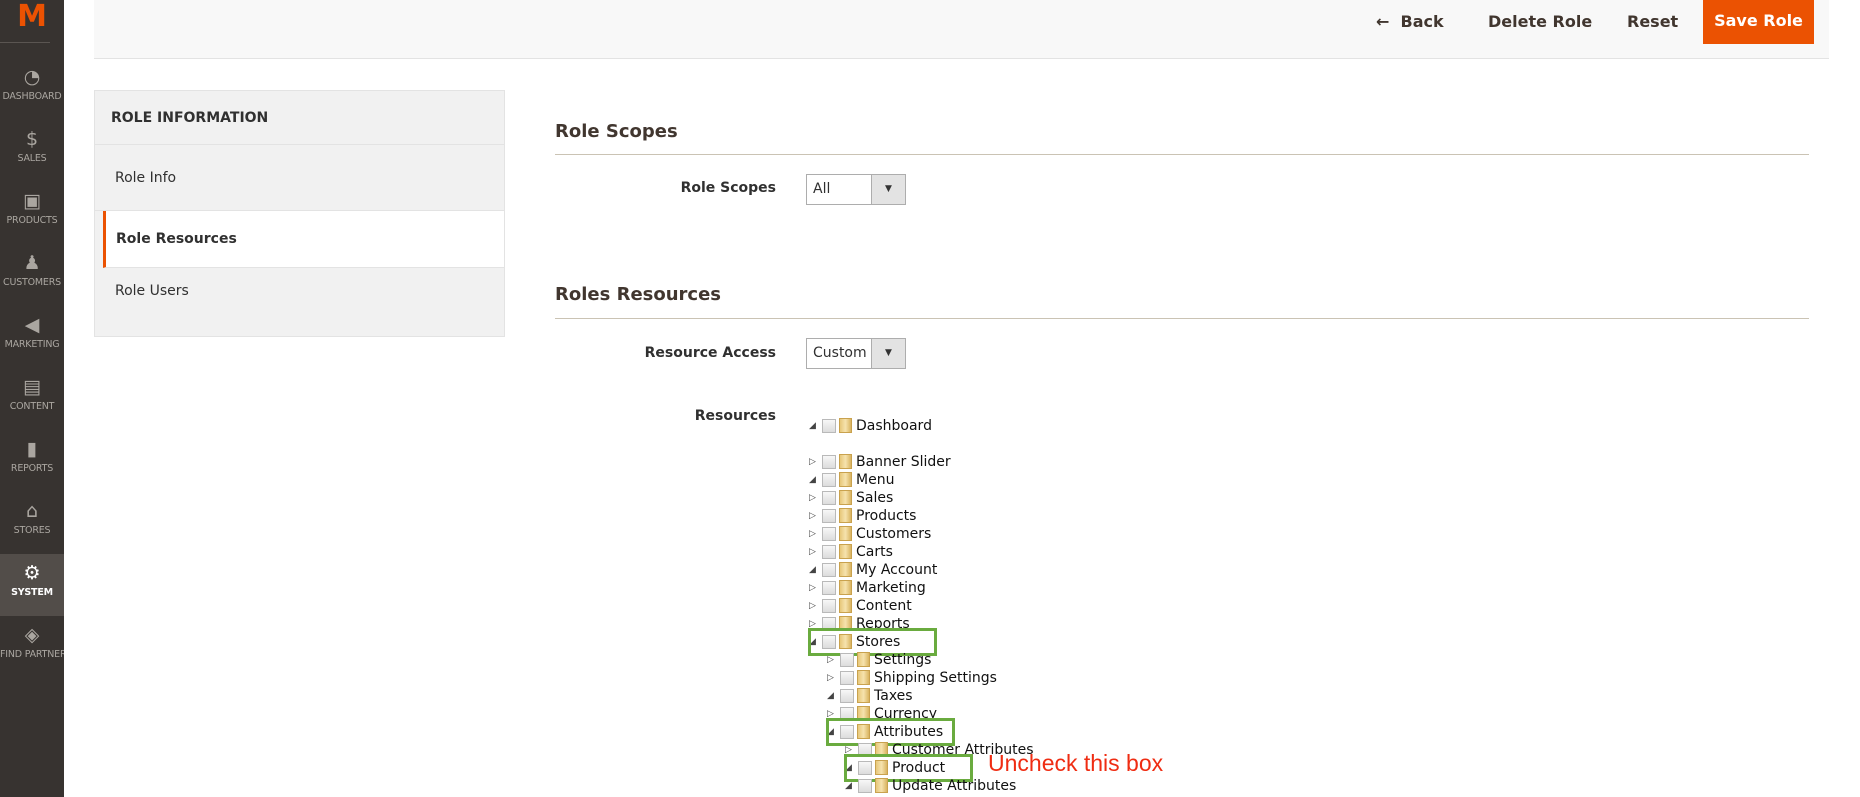  What do you see at coordinates (874, 498) in the screenshot?
I see `tree-node-label: Sales` at bounding box center [874, 498].